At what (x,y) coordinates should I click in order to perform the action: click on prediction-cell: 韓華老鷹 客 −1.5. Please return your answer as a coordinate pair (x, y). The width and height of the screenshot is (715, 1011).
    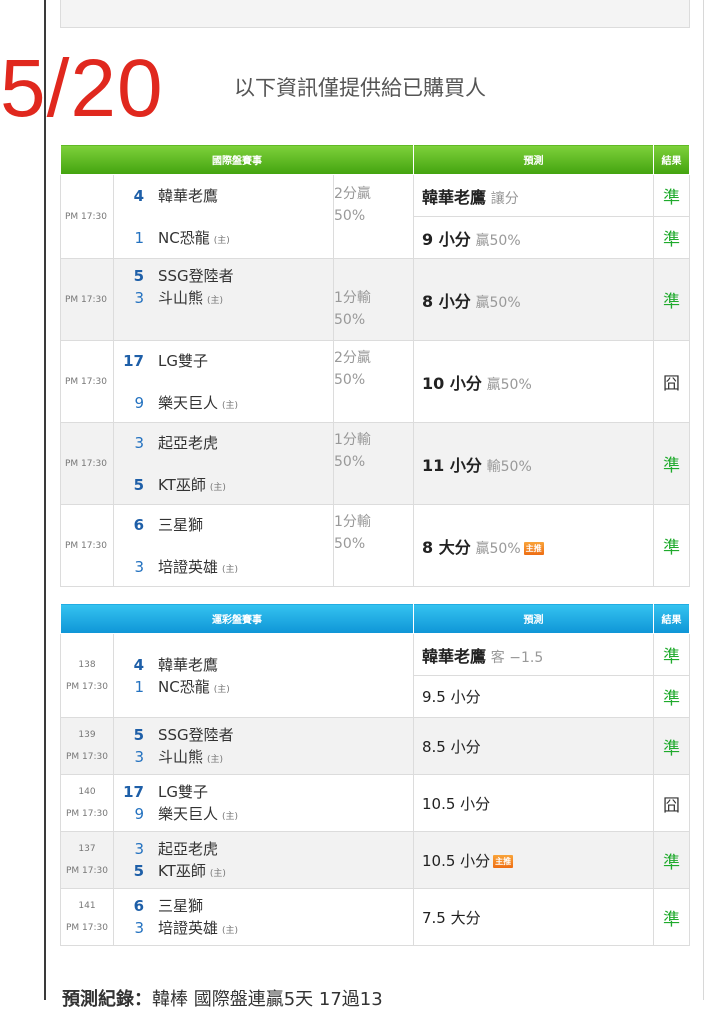
    Looking at the image, I should click on (533, 654).